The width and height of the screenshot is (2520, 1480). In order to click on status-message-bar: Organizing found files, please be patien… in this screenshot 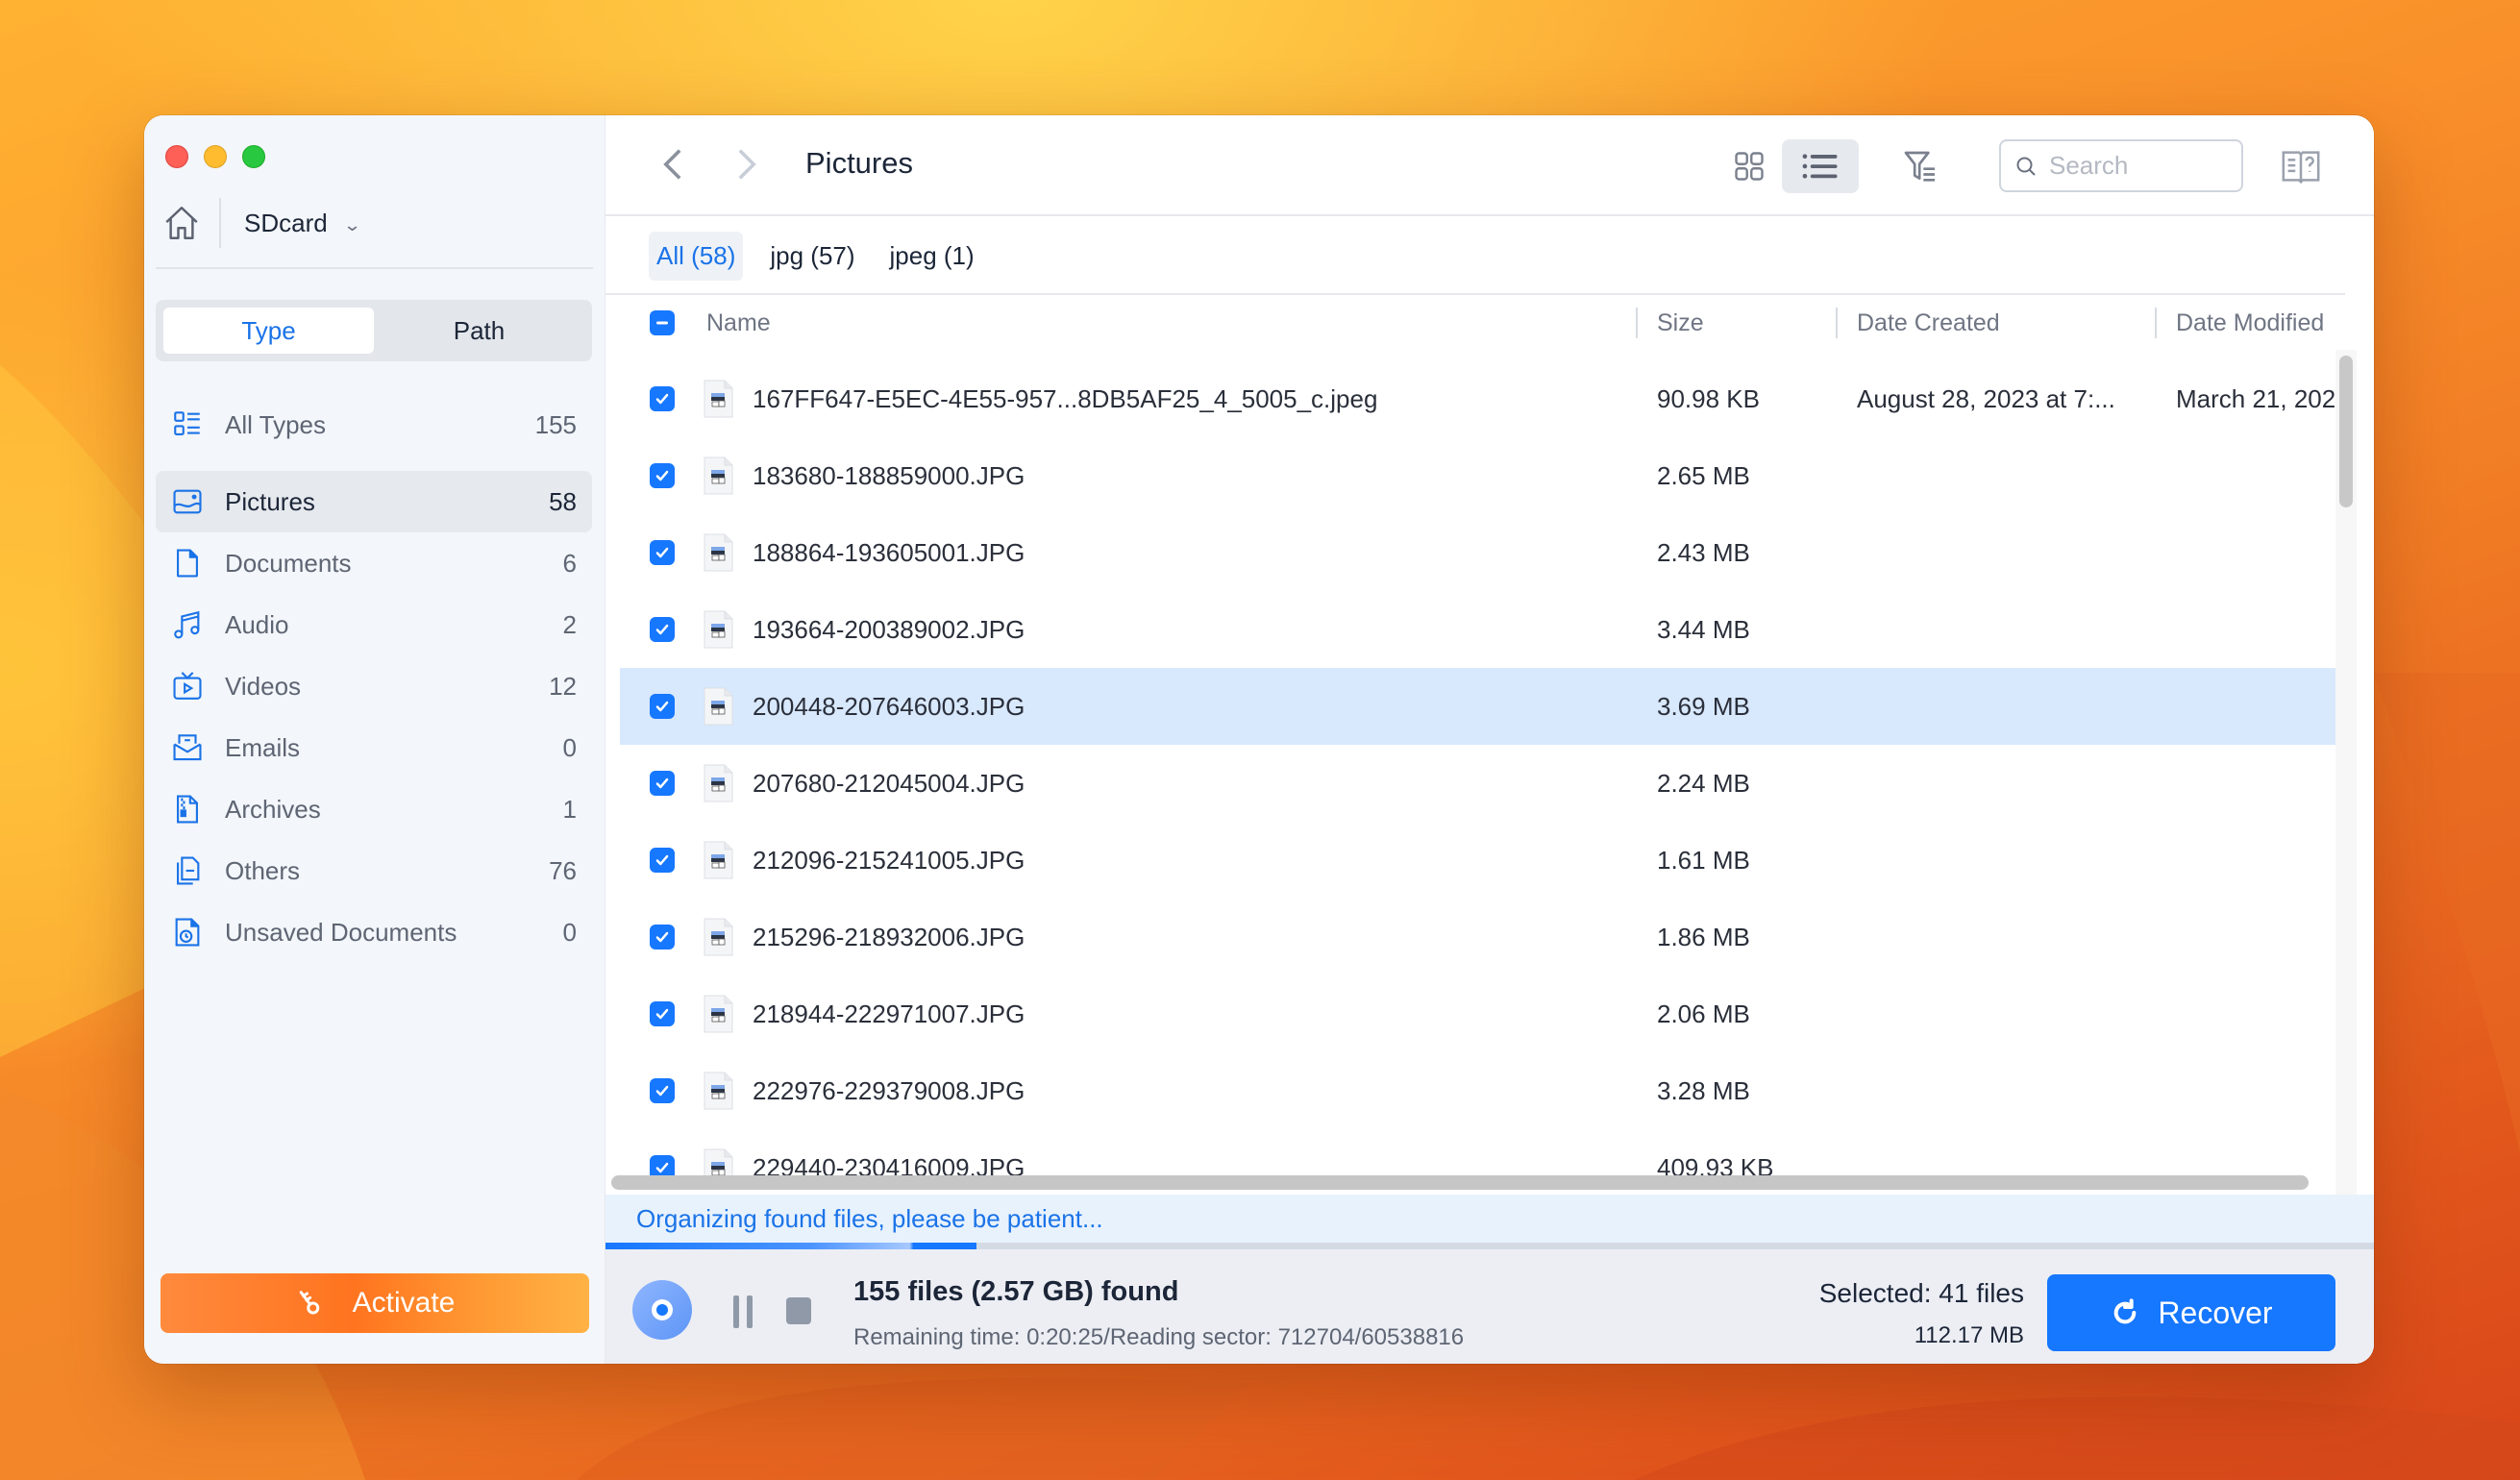, I will do `click(1490, 1219)`.